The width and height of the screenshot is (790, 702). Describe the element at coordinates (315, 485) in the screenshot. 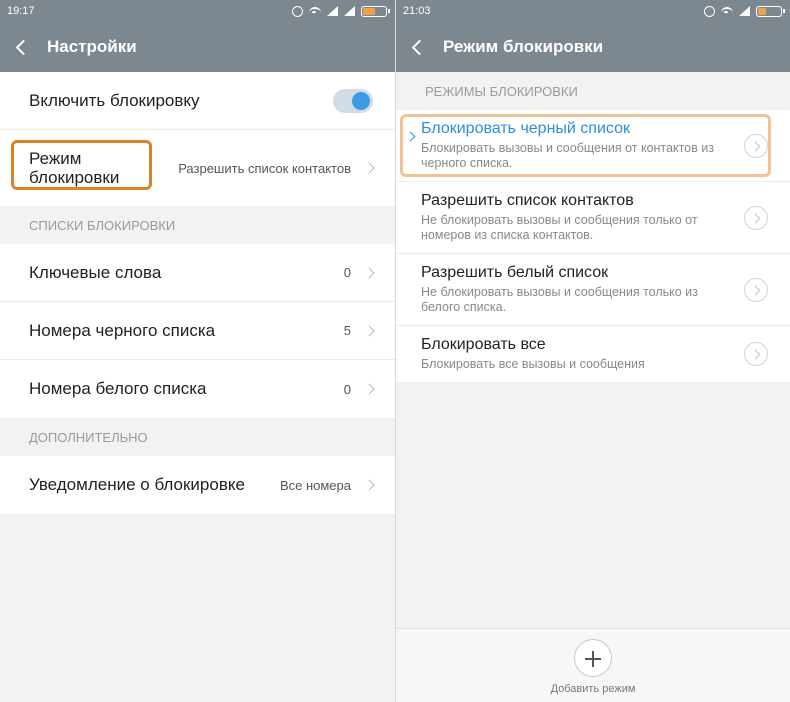

I see `block-notification-value: Все номера` at that location.